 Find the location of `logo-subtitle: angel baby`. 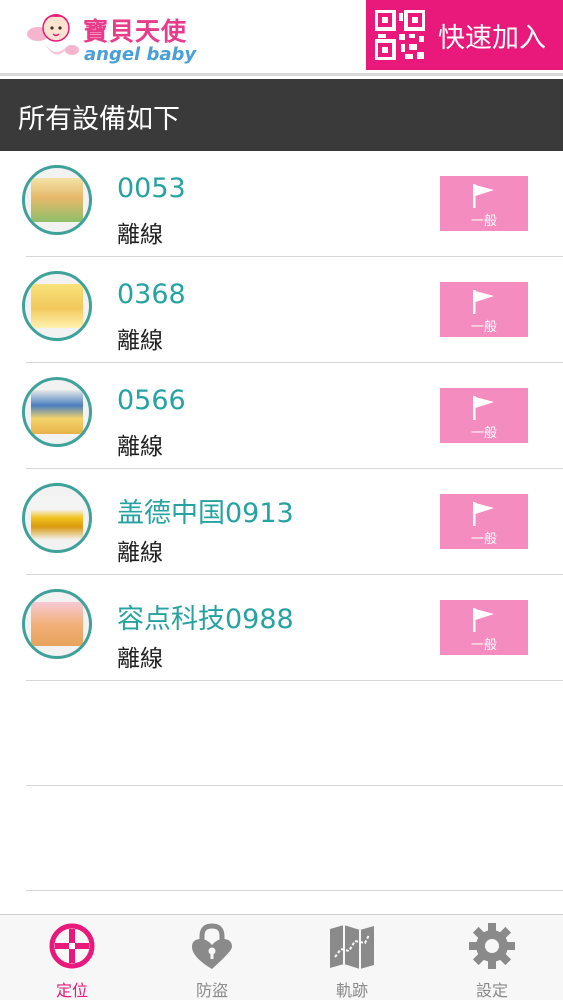

logo-subtitle: angel baby is located at coordinates (140, 54).